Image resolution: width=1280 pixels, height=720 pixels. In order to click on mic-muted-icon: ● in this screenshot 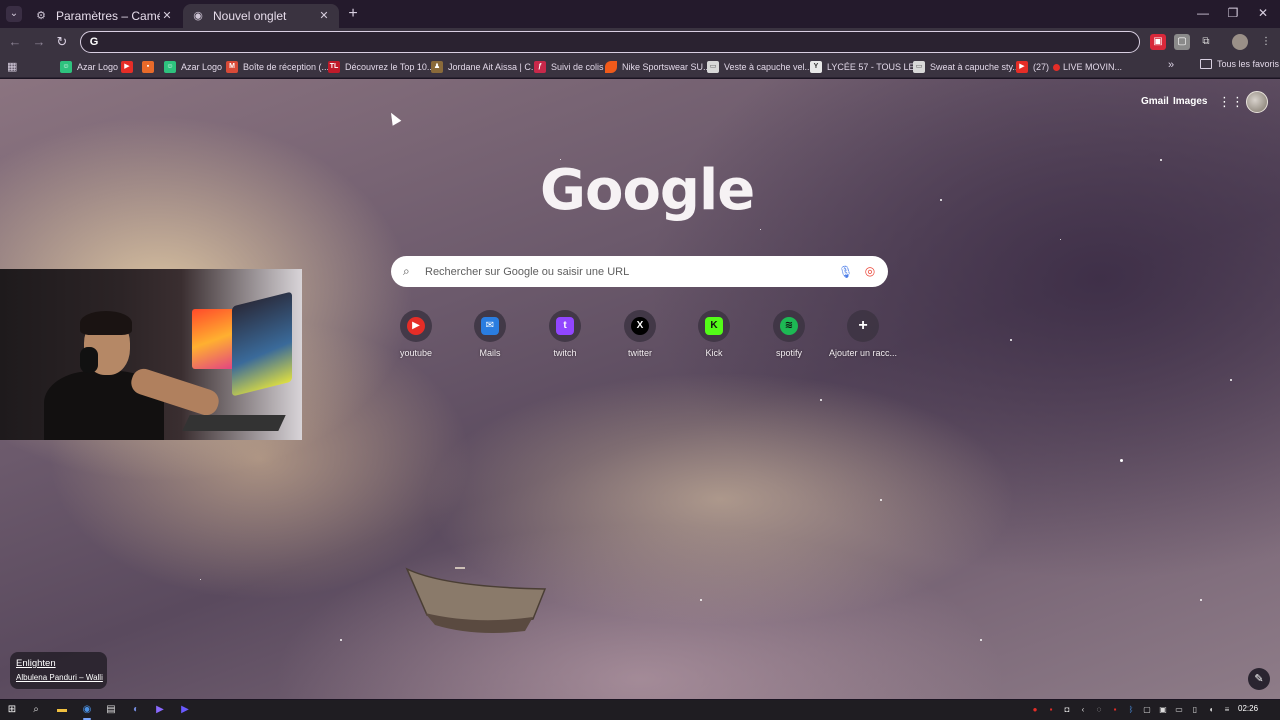, I will do `click(1035, 710)`.